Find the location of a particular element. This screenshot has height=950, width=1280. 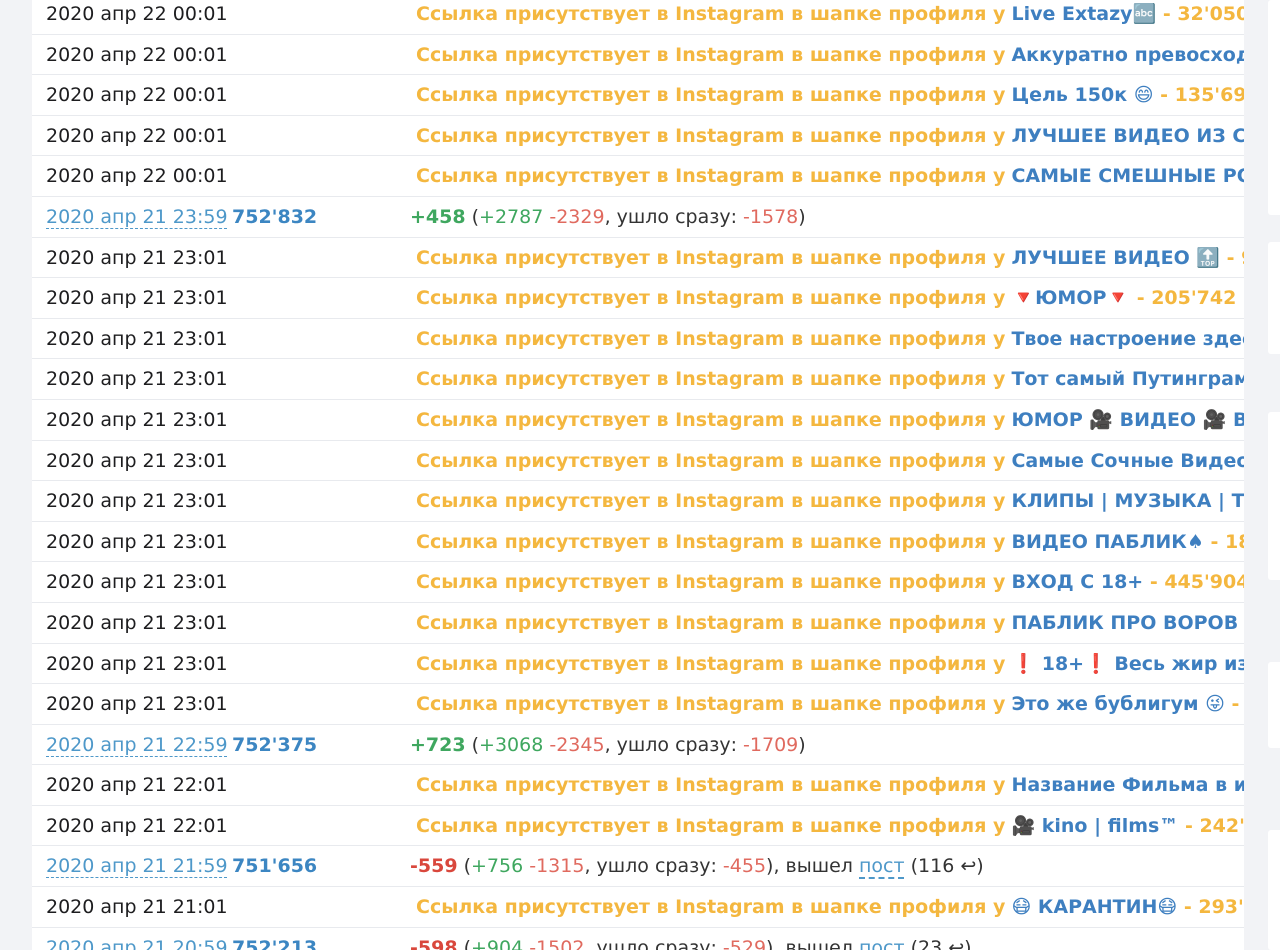

channel-name: ЛУЧШЕЕ ВИДЕО 🔝 is located at coordinates (1115, 258).